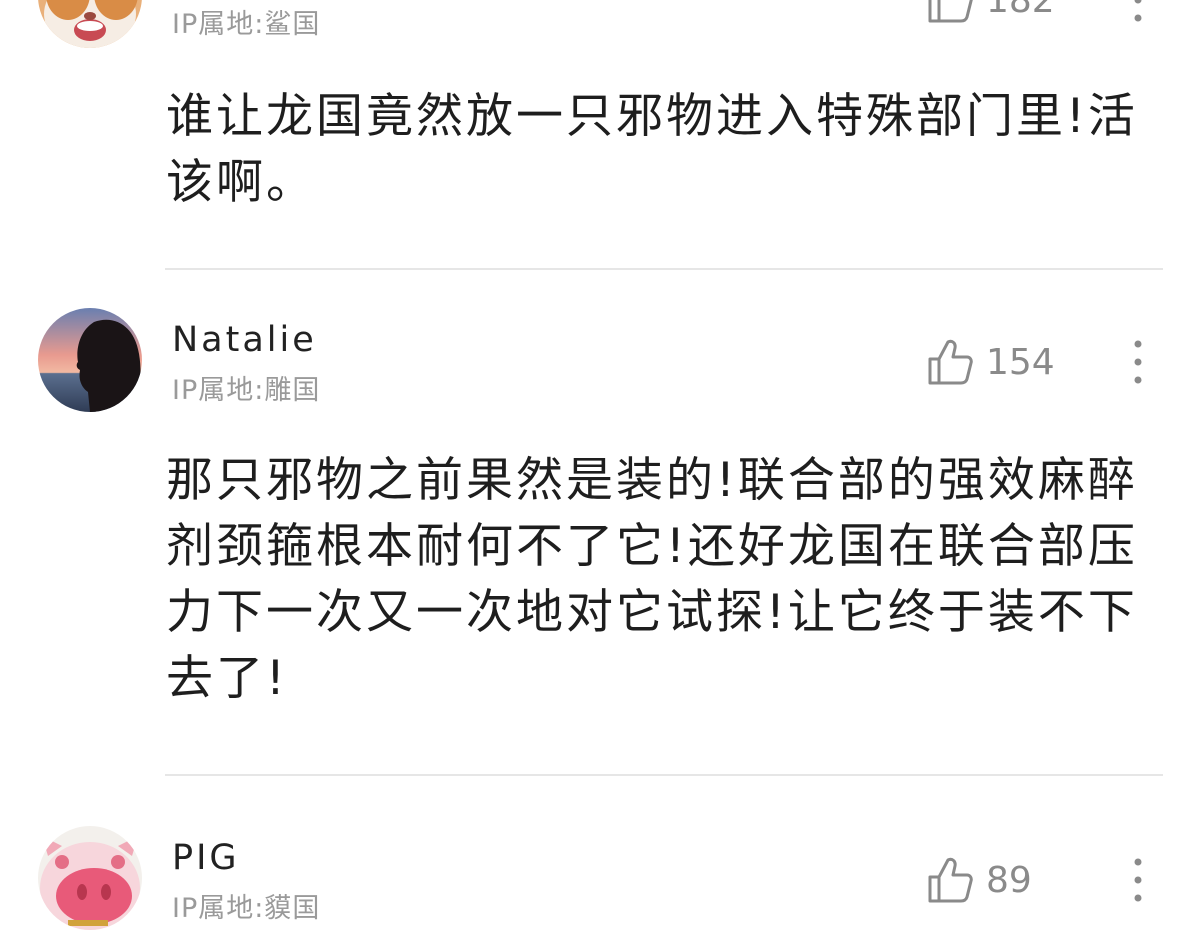 The width and height of the screenshot is (1200, 937). I want to click on sunset-silhouette-avatar-icon, so click(90, 360).